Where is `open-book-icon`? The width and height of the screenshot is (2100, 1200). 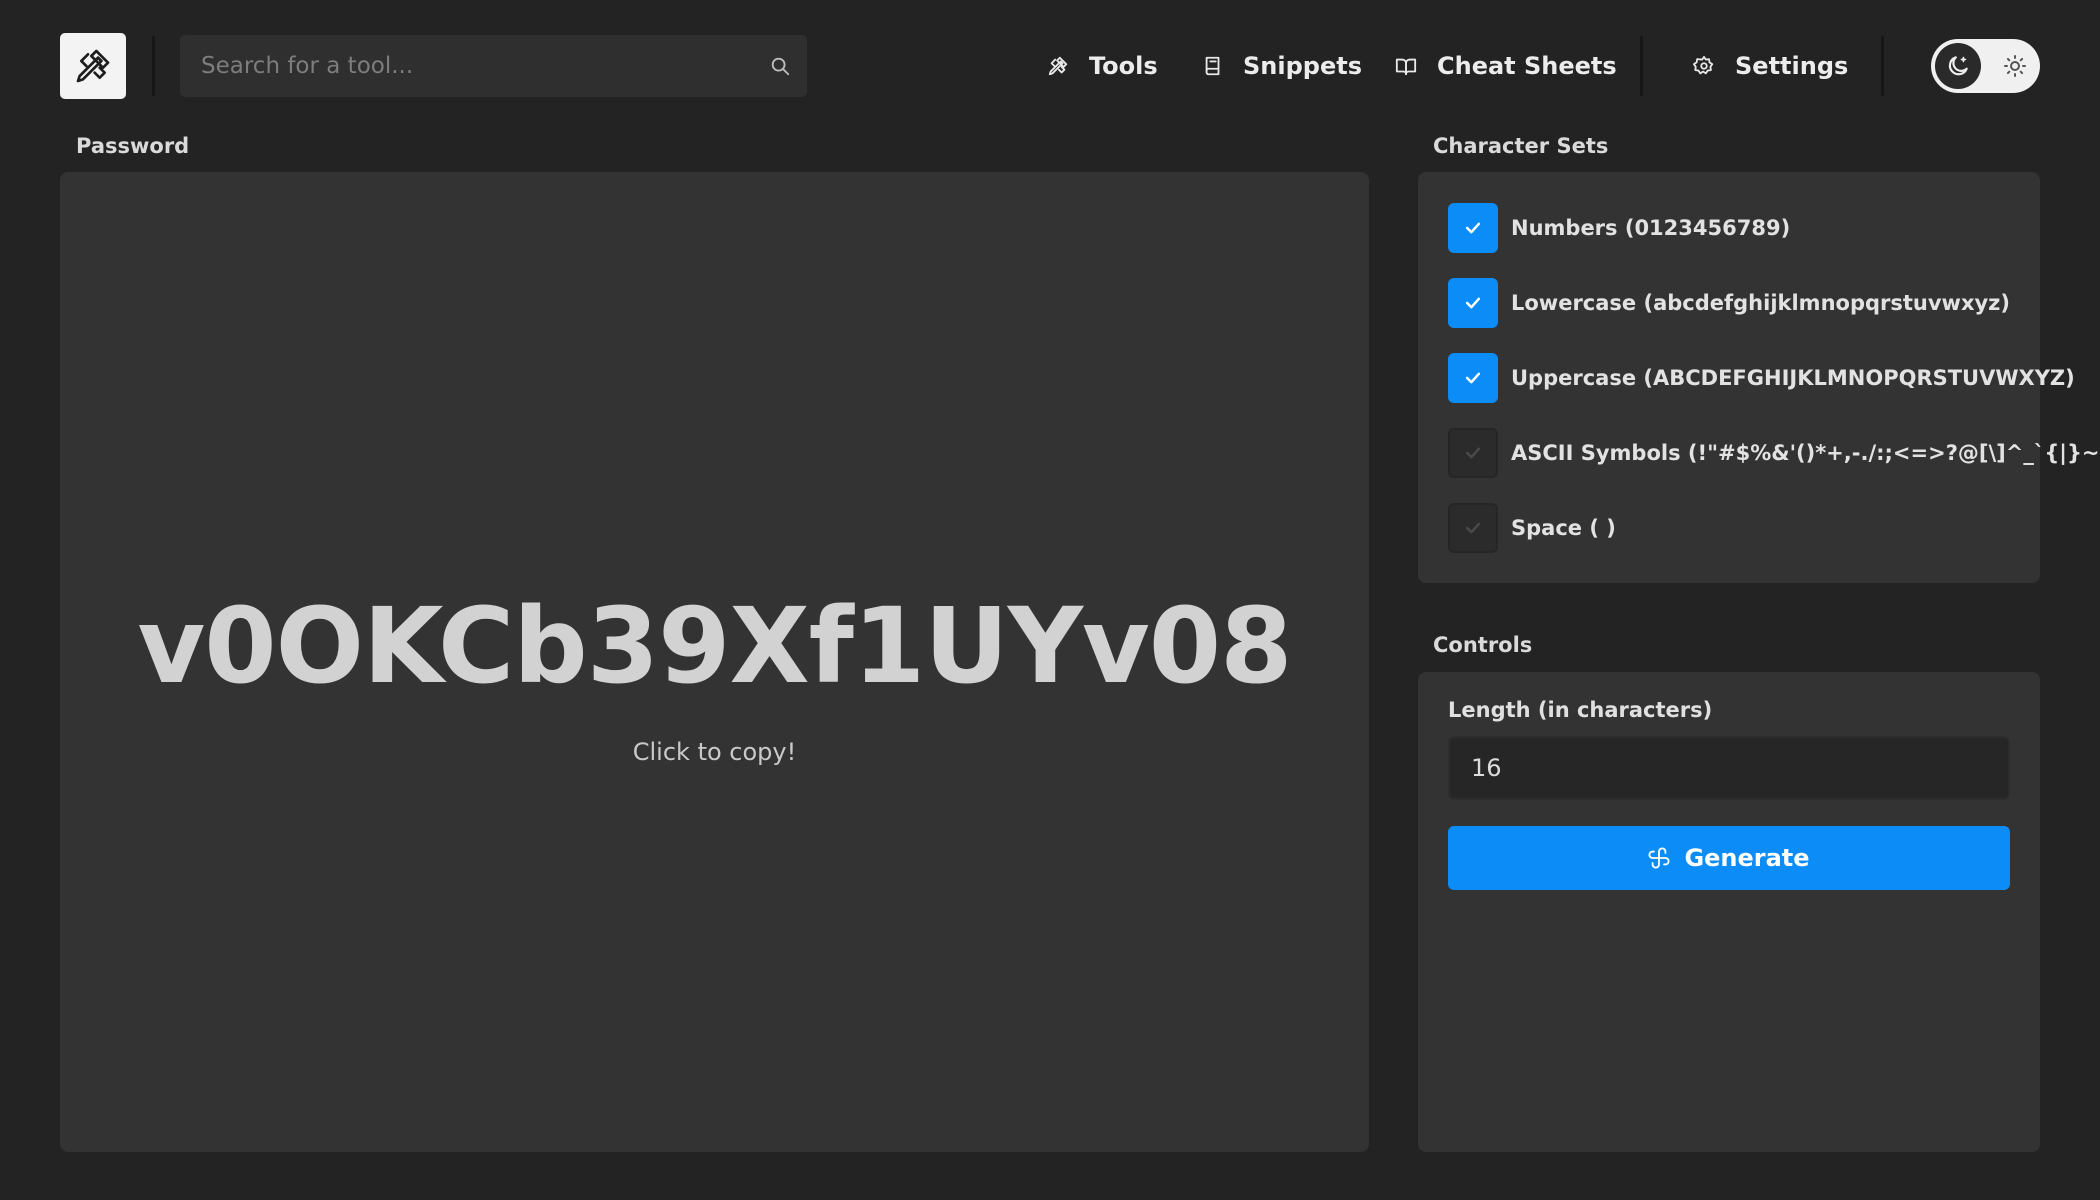
open-book-icon is located at coordinates (1406, 66).